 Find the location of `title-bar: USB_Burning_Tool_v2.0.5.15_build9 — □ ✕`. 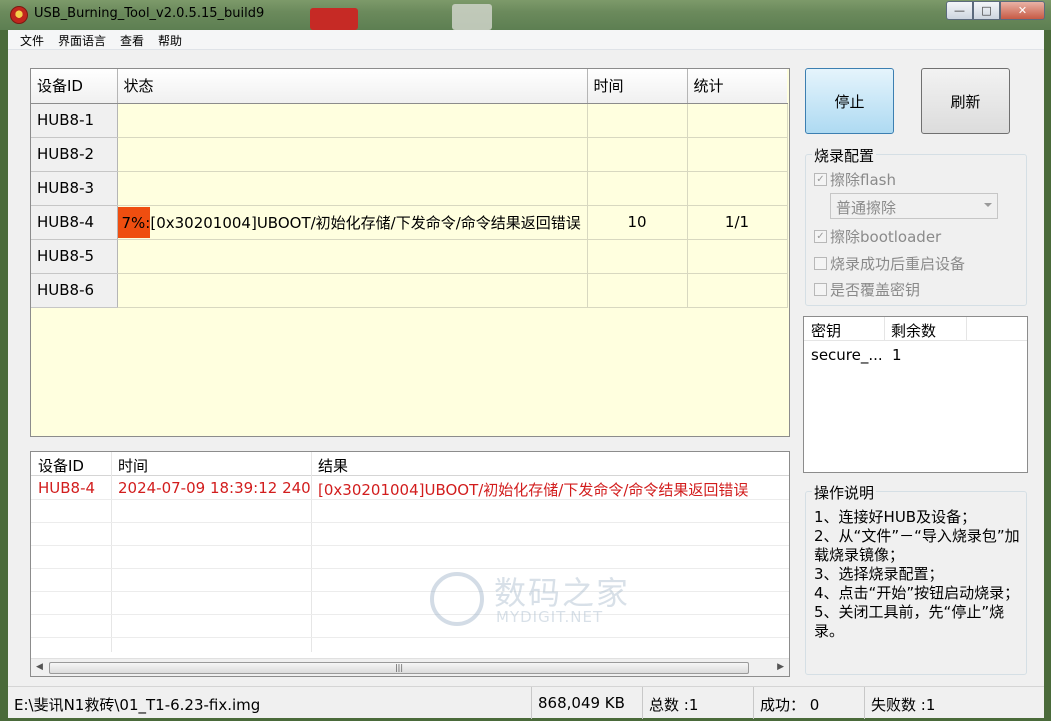

title-bar: USB_Burning_Tool_v2.0.5.15_build9 — □ ✕ is located at coordinates (525, 15).